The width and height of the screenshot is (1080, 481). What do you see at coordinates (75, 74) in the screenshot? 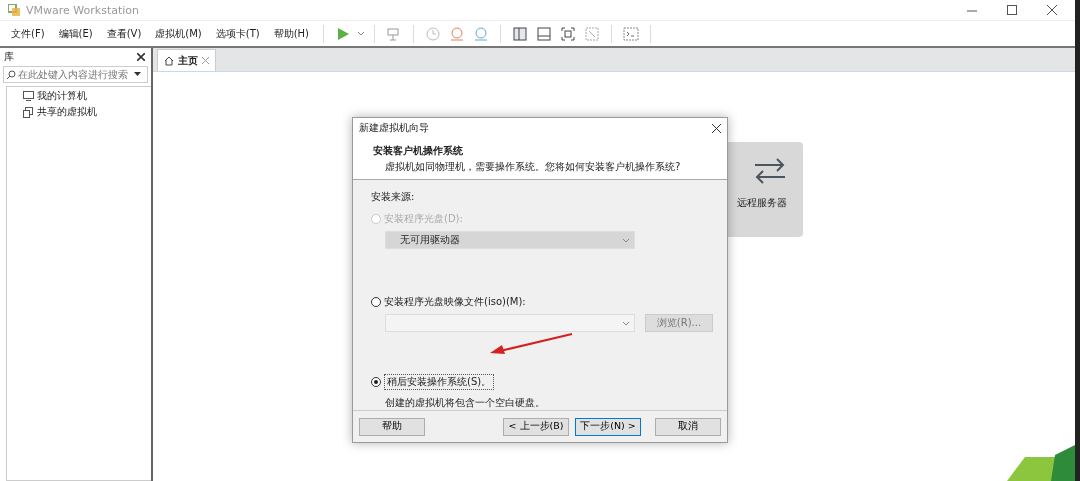
I see `search-field: 在此处键入内容进行搜索` at bounding box center [75, 74].